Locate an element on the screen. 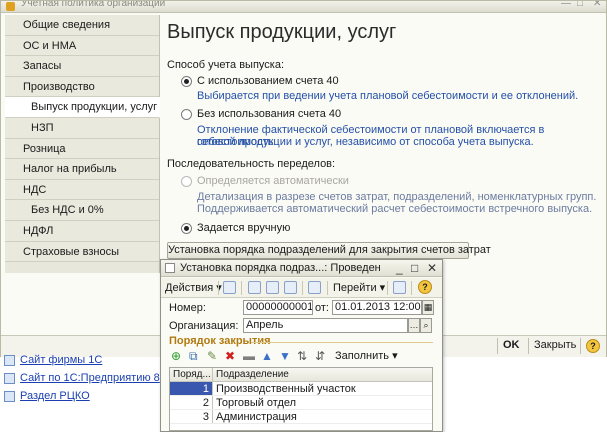 The width and height of the screenshot is (607, 432). radio-with-account-40: С использованием счета 40 is located at coordinates (260, 81).